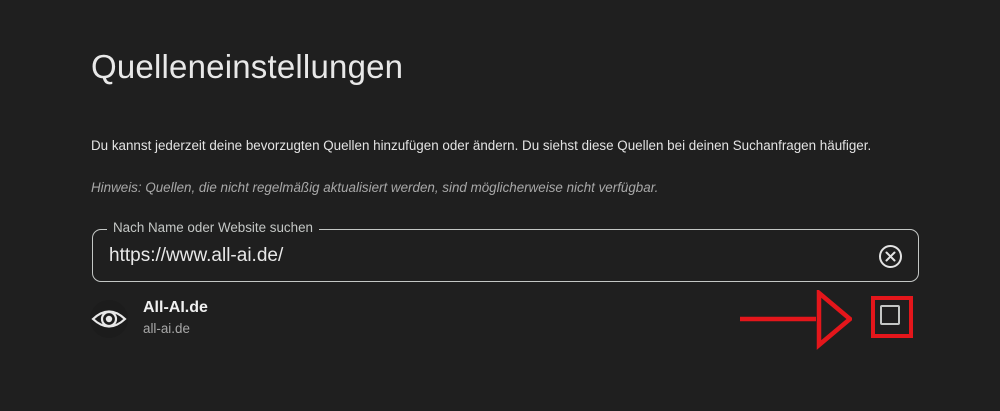 This screenshot has height=411, width=1000. I want to click on search-field: Nach Name oder Website suchen, so click(505, 251).